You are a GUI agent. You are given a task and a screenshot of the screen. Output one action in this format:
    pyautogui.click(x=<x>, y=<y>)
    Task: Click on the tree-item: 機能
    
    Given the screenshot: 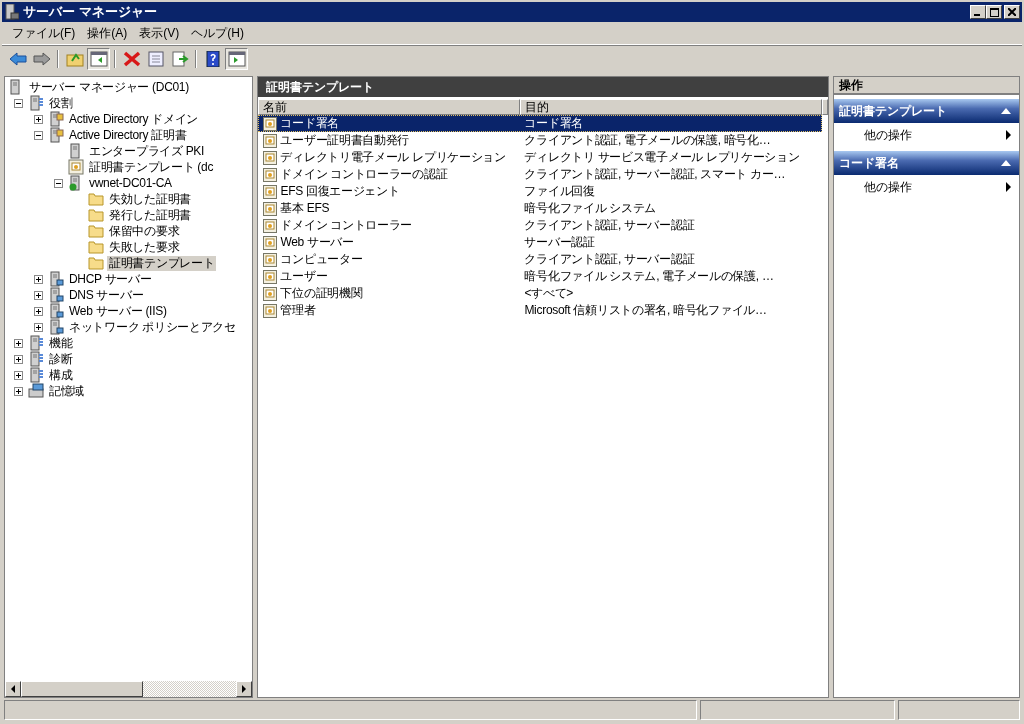 What is the action you would take?
    pyautogui.click(x=61, y=343)
    